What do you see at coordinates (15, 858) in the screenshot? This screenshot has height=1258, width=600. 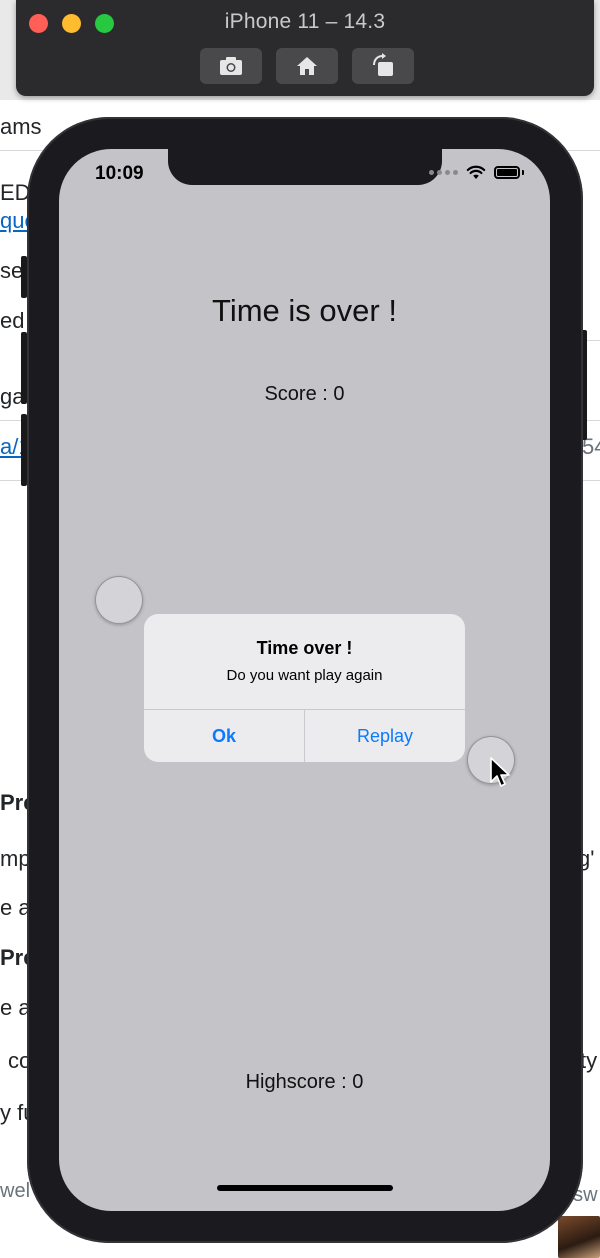 I see `background-text: mp` at bounding box center [15, 858].